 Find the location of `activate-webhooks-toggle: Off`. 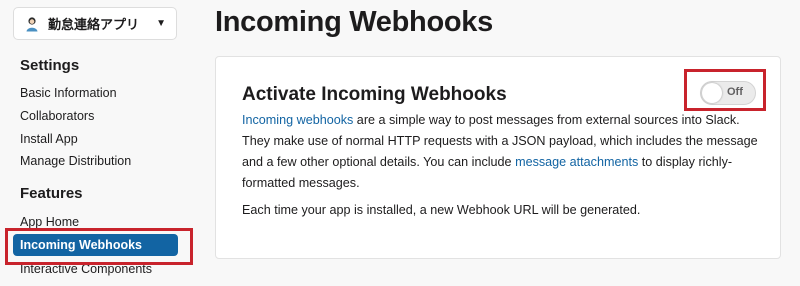

activate-webhooks-toggle: Off is located at coordinates (728, 93).